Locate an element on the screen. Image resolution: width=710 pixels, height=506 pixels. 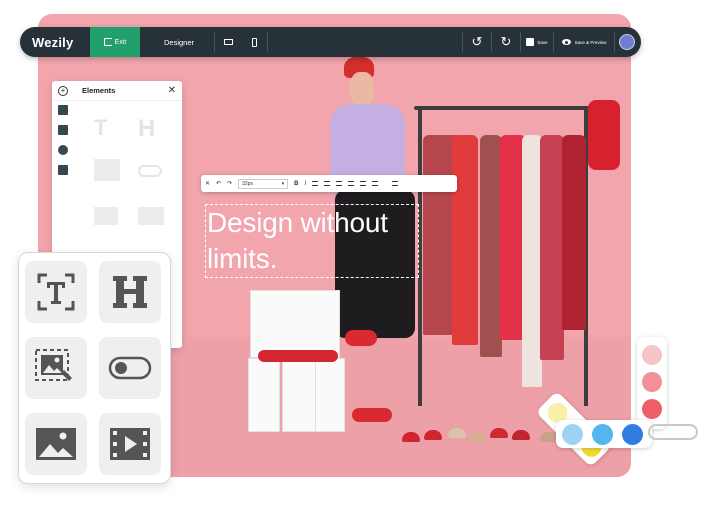
align-center-icon is located at coordinates (327, 183).